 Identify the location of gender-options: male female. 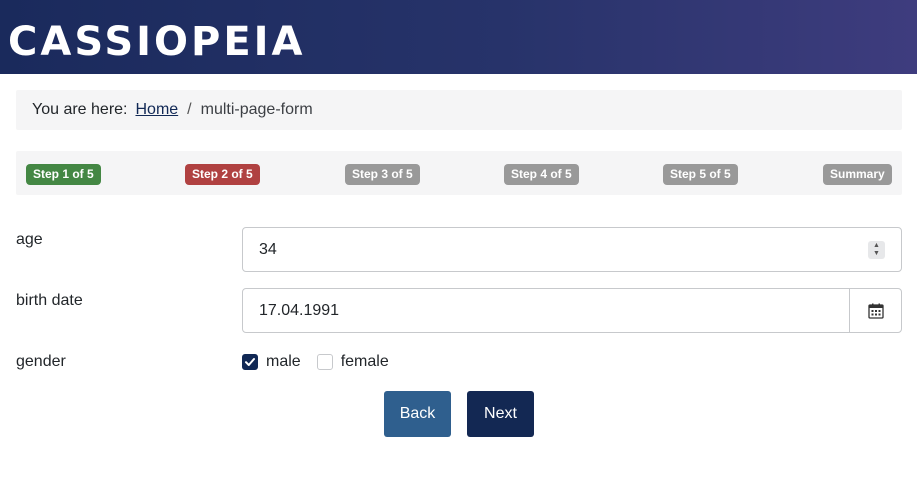
(323, 362).